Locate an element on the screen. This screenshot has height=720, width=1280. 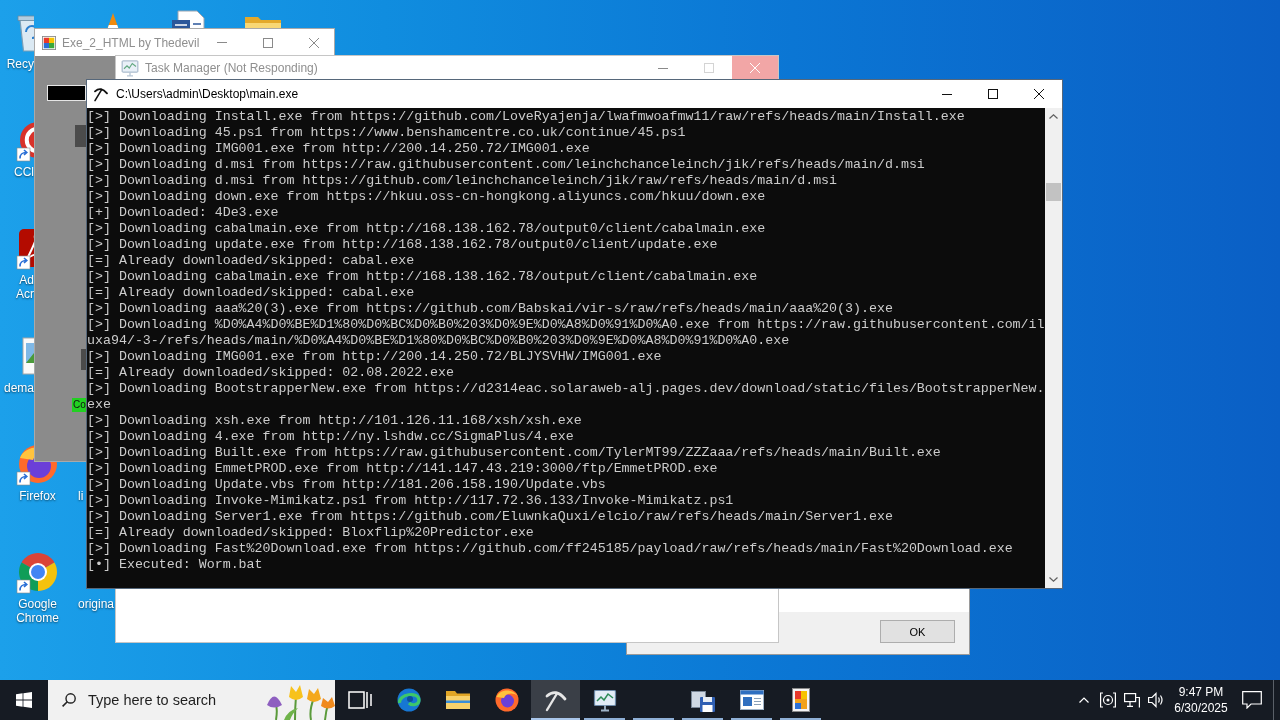
icon-label: dema is located at coordinates (18, 388).